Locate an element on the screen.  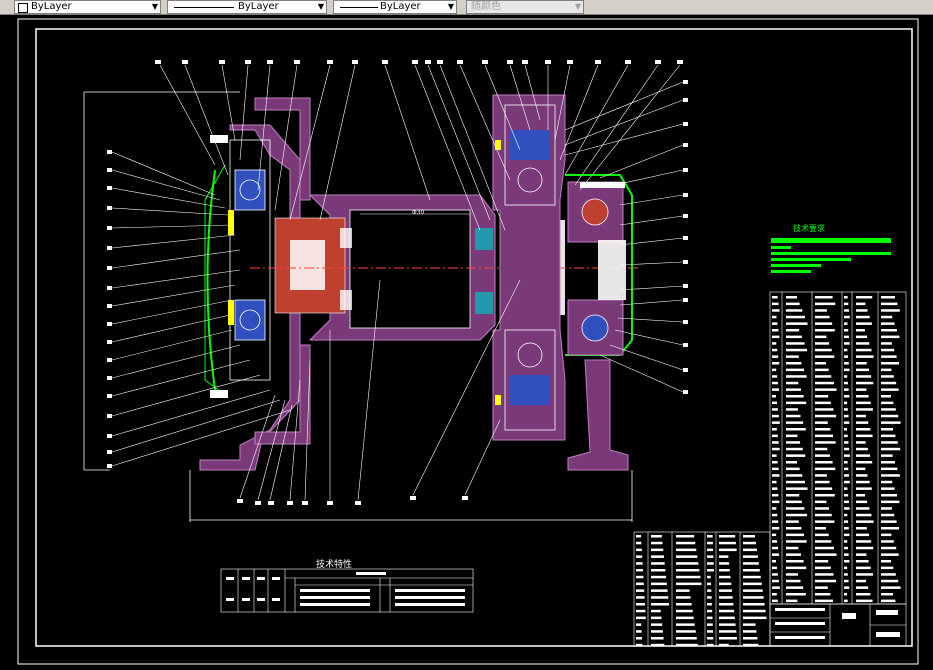
lineweight-control-dropdown: ByLayer ▼ is located at coordinates (395, 7).